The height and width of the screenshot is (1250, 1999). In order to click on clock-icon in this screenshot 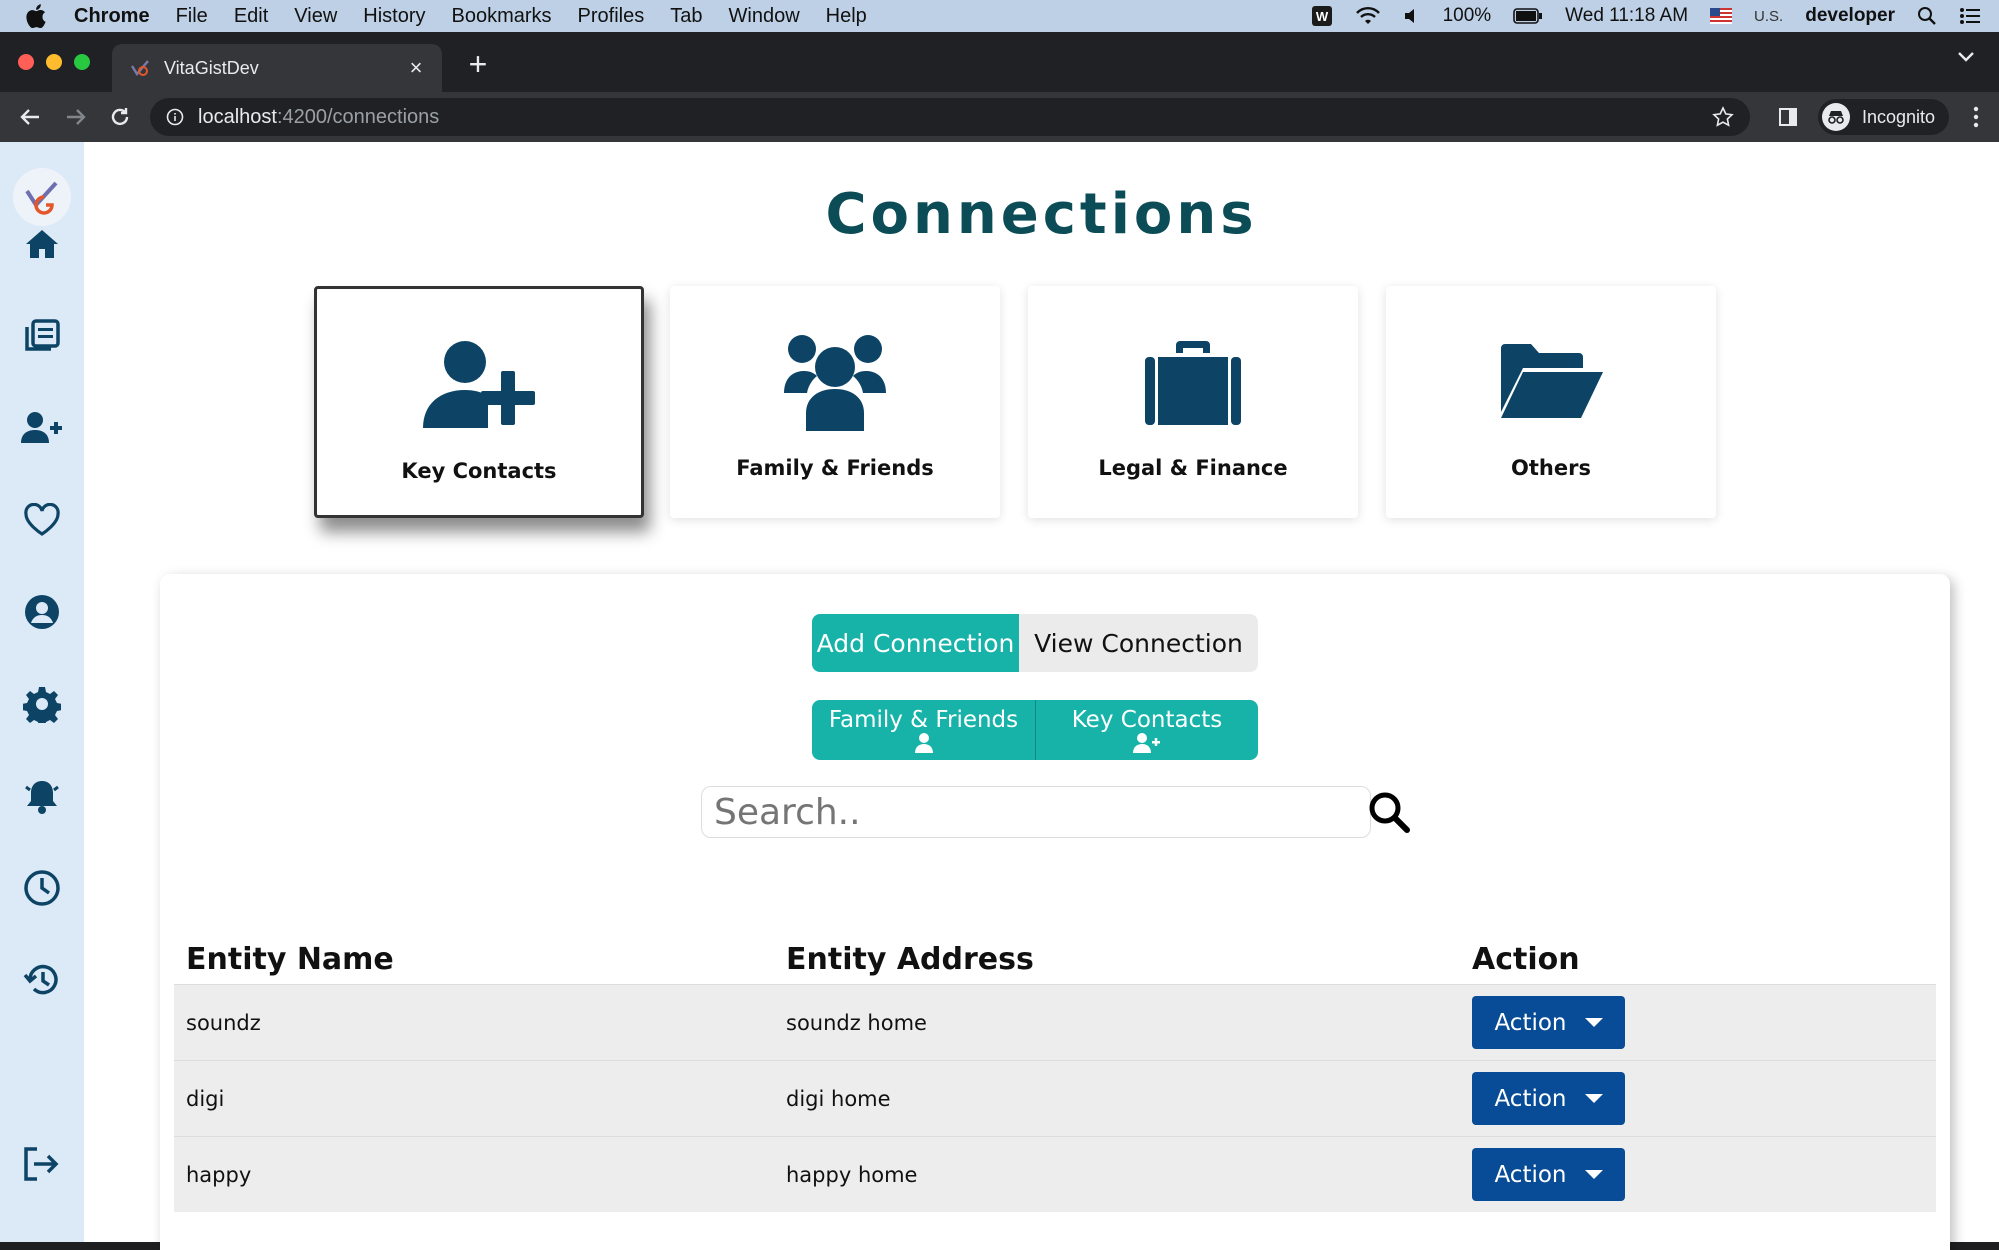, I will do `click(42, 888)`.